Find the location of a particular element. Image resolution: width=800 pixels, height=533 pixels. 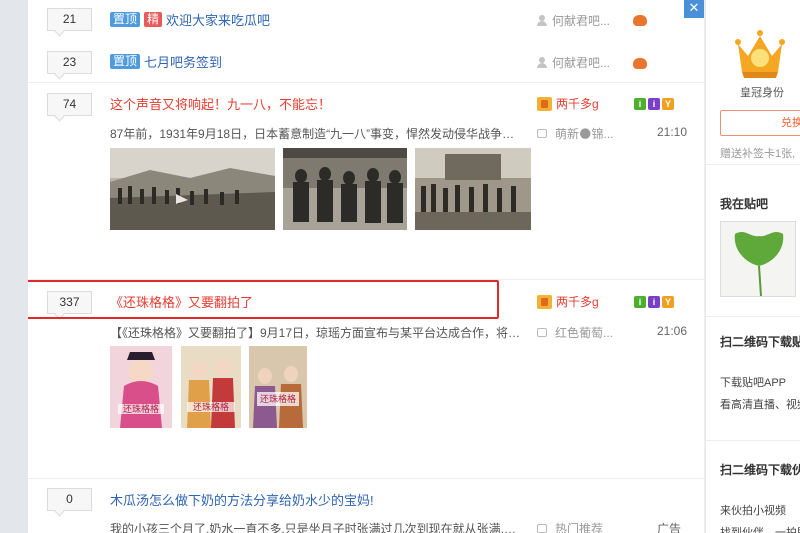

thread-title-link: 七月吧务签到 is located at coordinates (183, 61).